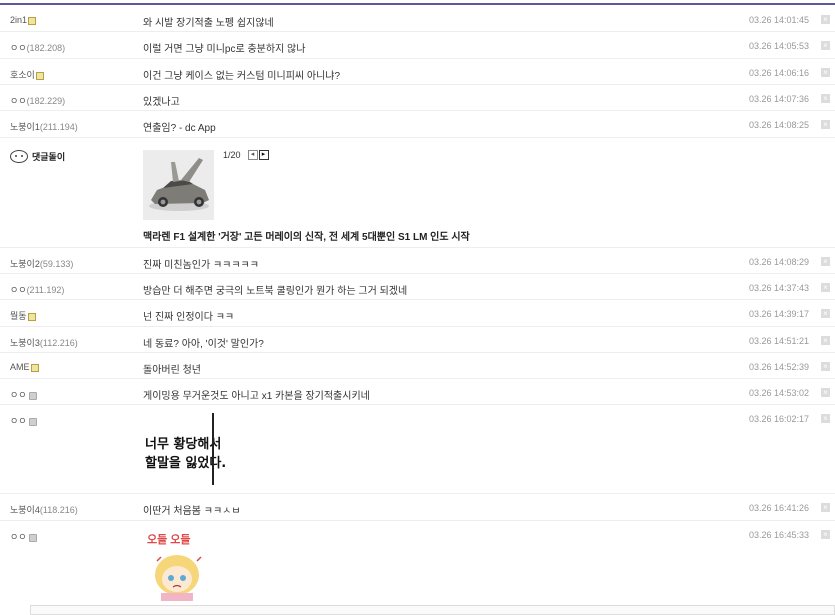 Image resolution: width=835 pixels, height=615 pixels. I want to click on prev-button: ◂, so click(252, 155).